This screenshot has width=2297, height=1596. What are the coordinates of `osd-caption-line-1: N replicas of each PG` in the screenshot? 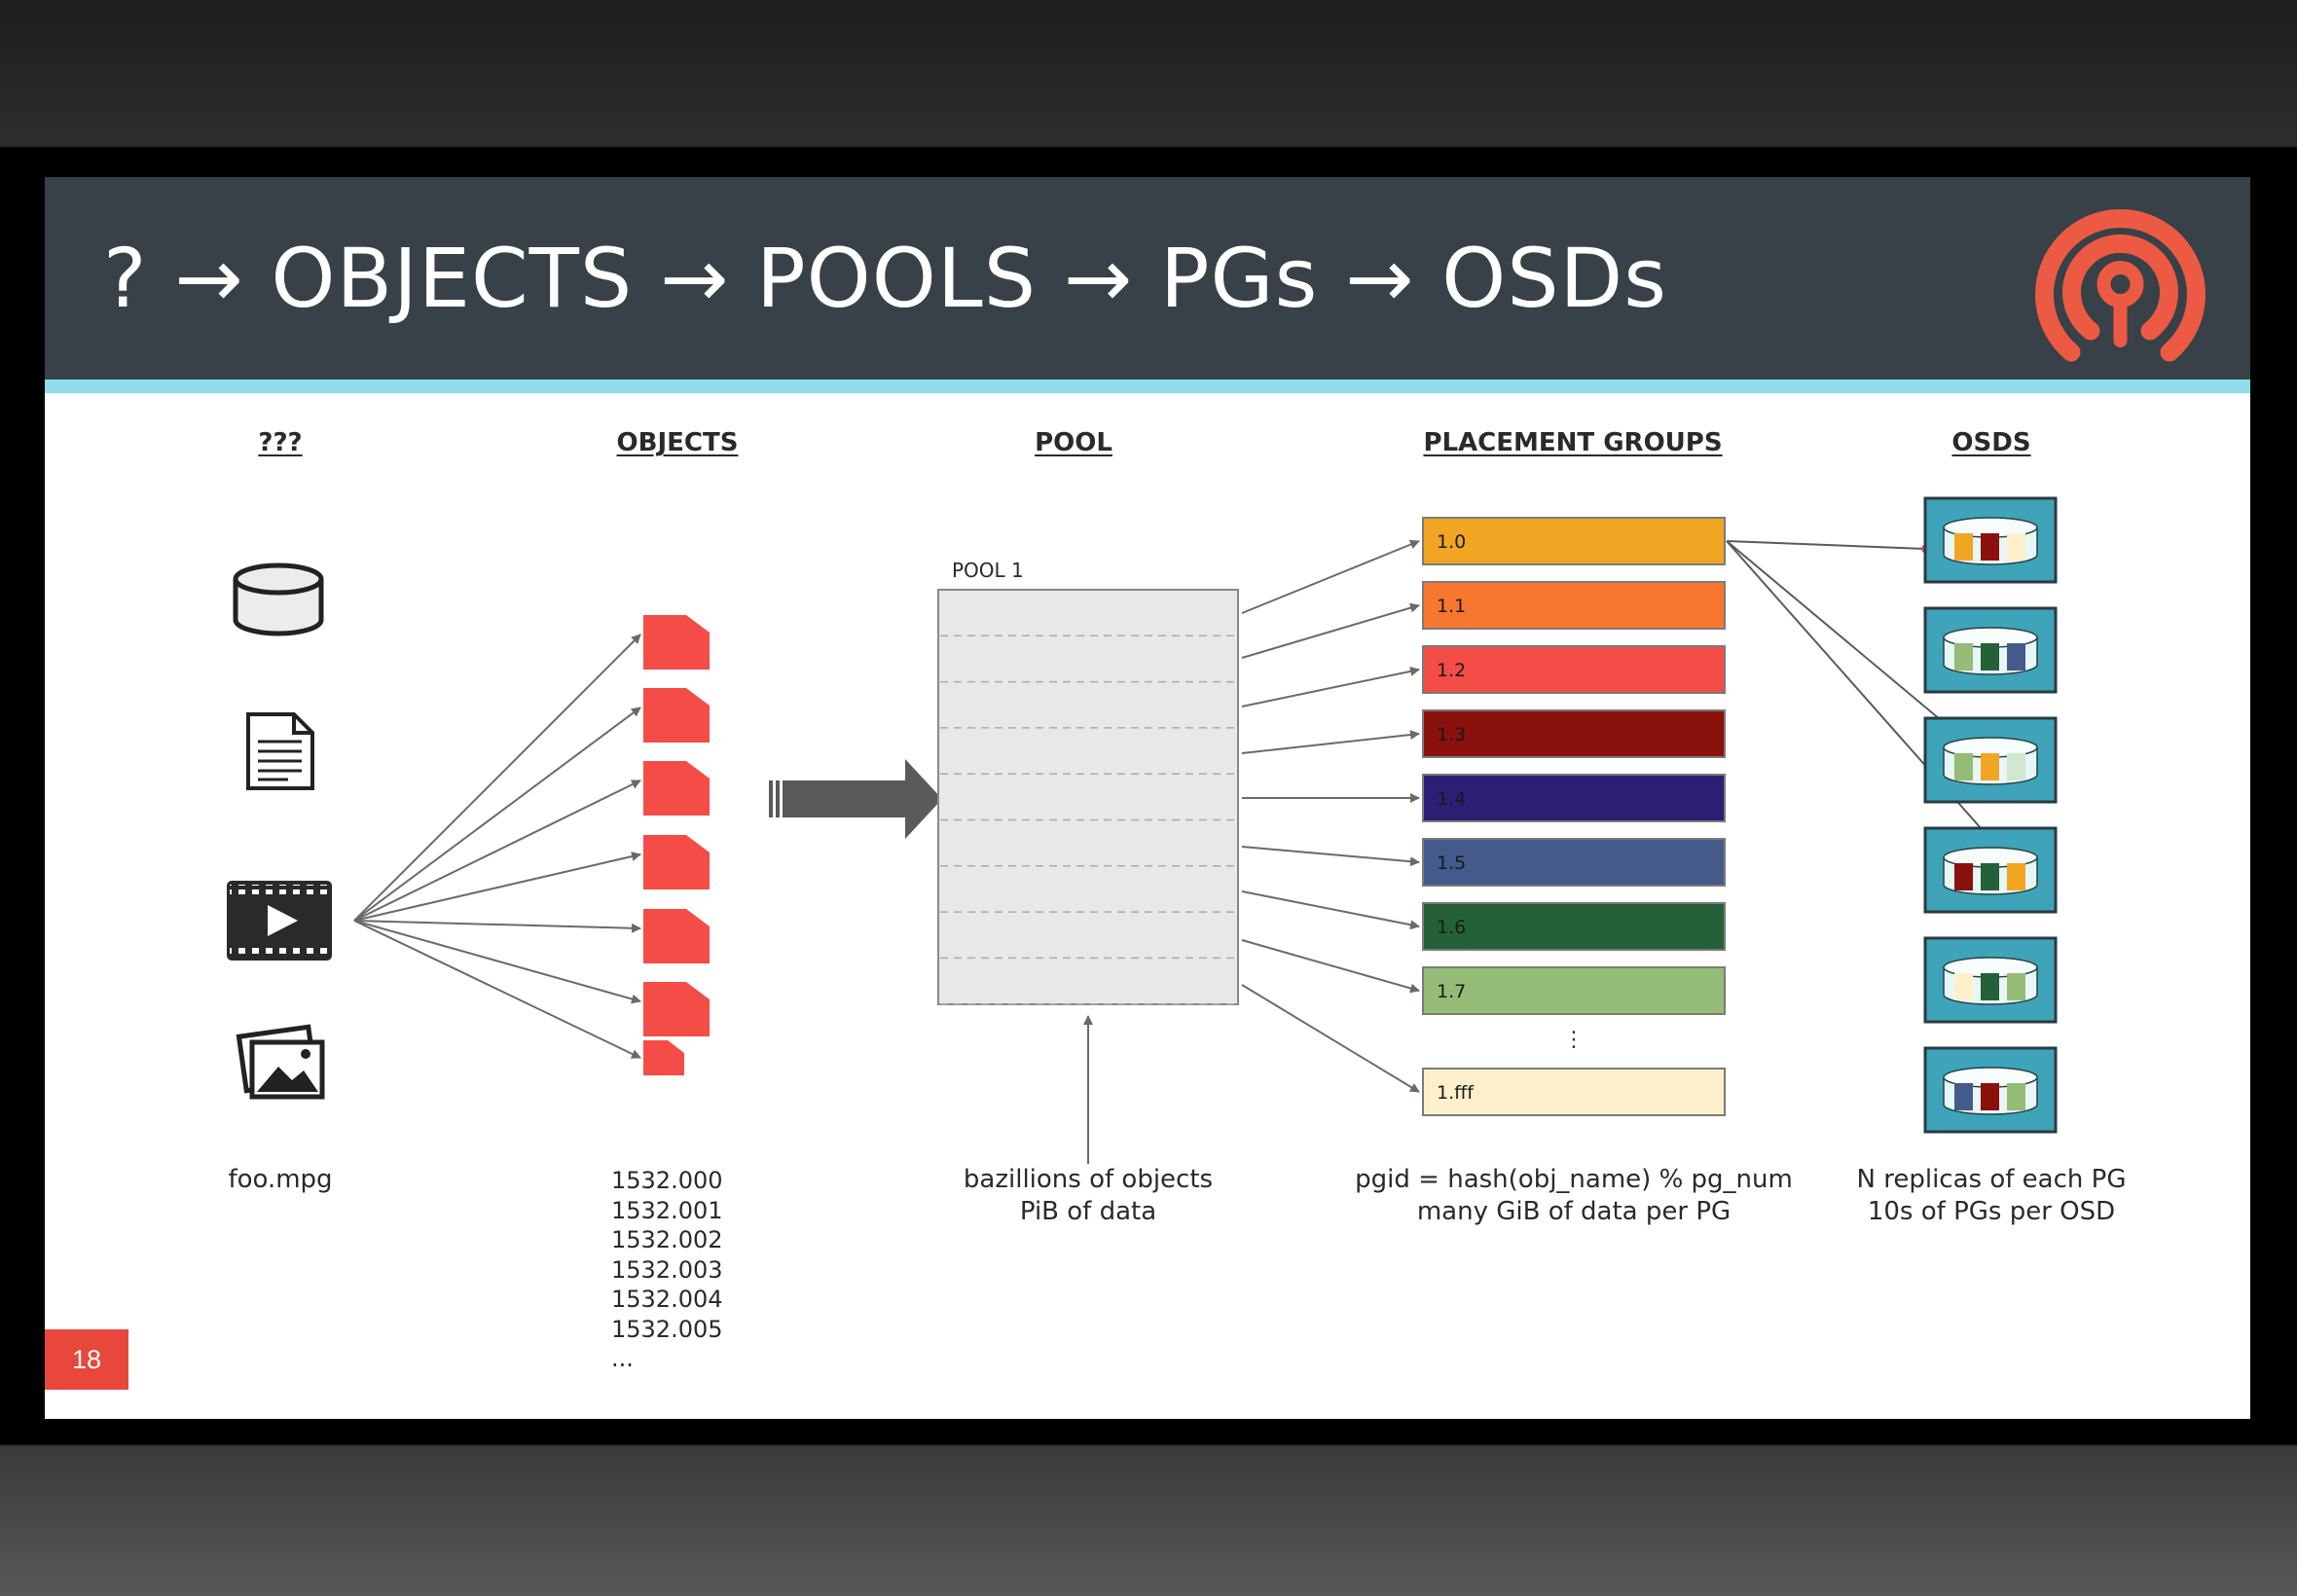 It's located at (1991, 1179).